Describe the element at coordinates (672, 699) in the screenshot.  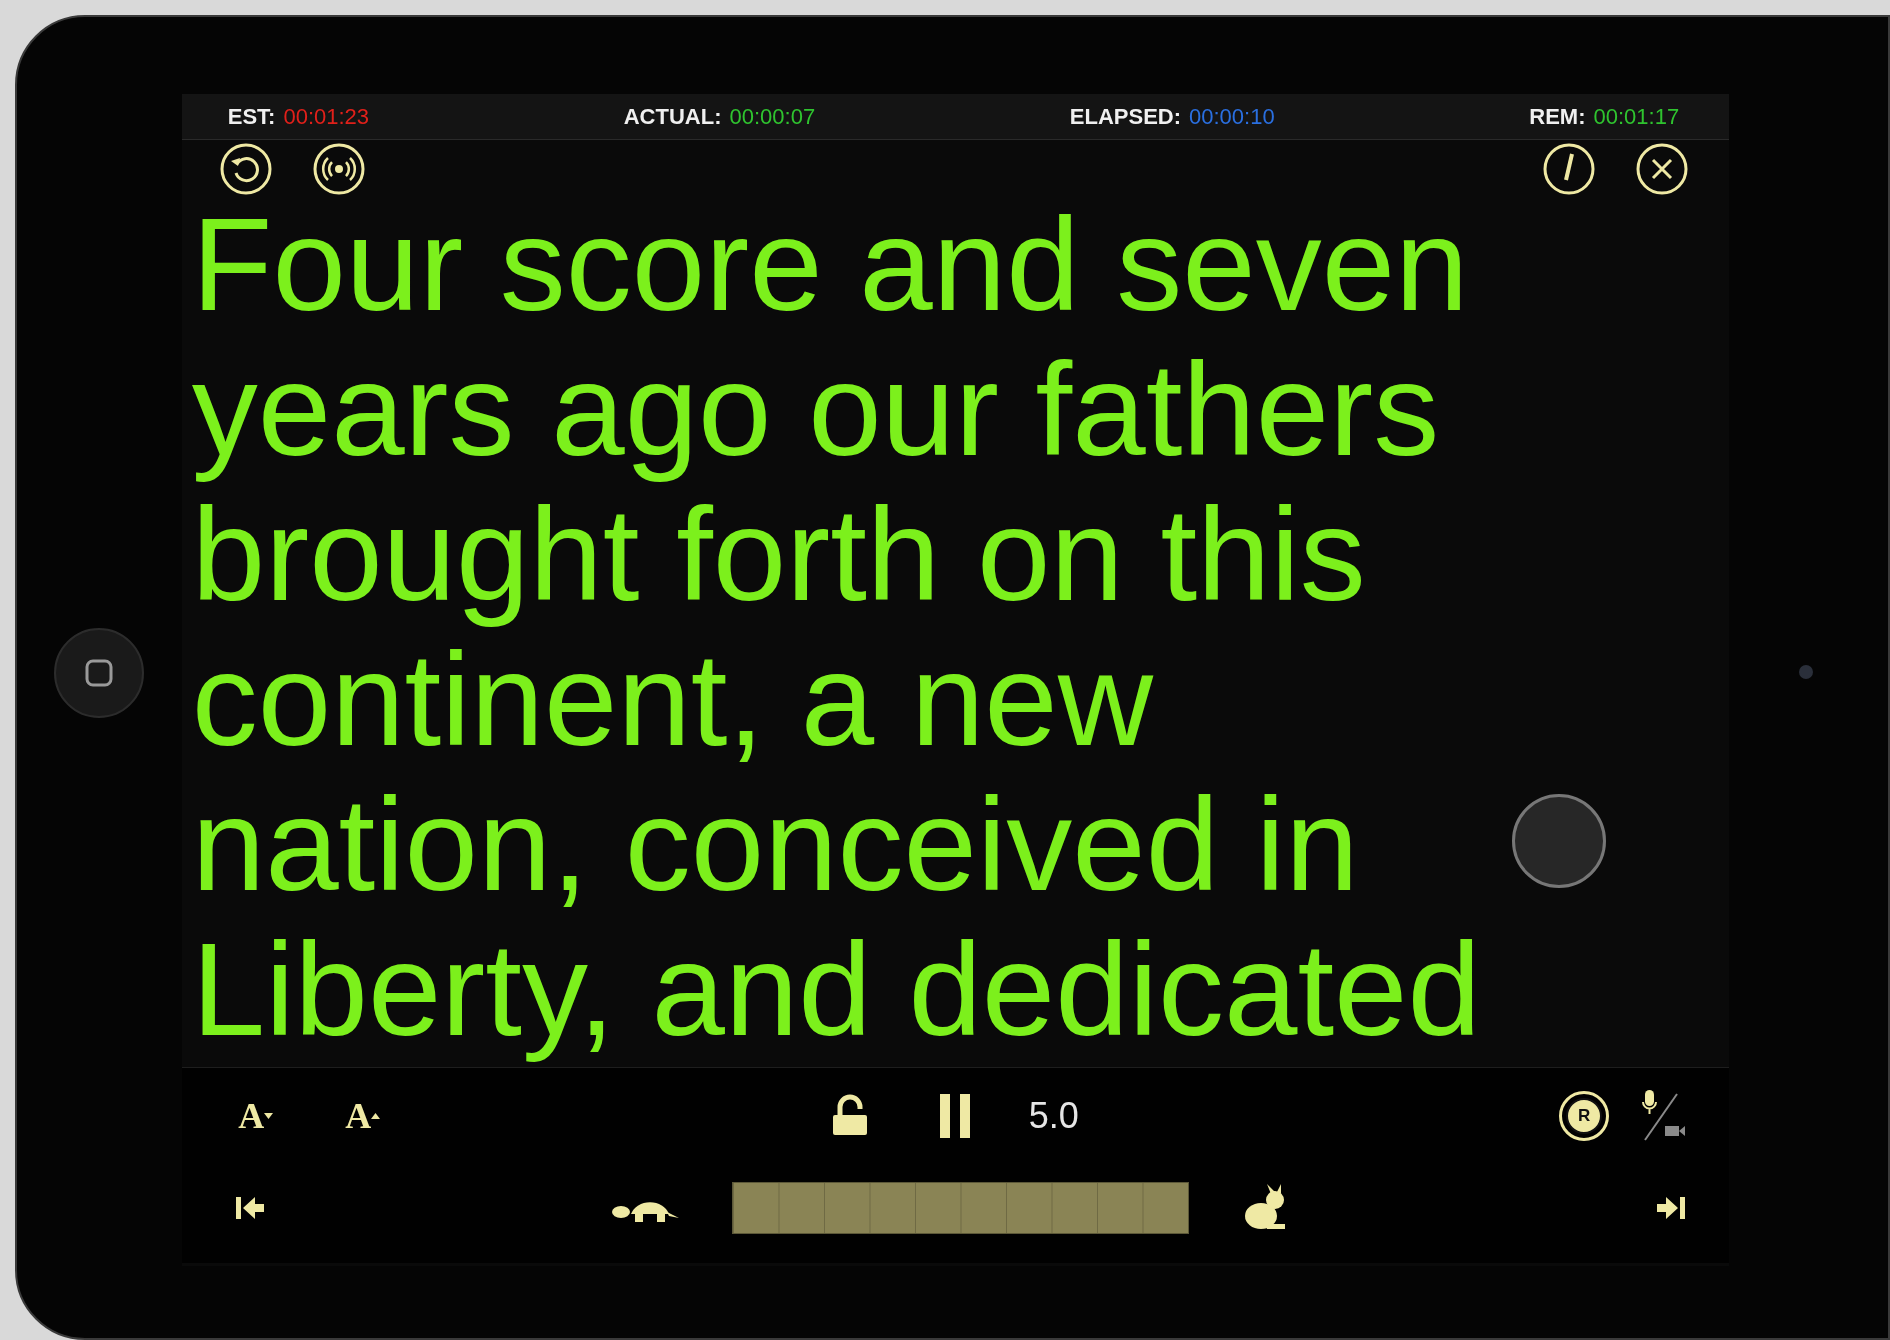
I see `script-line: continent, a new` at that location.